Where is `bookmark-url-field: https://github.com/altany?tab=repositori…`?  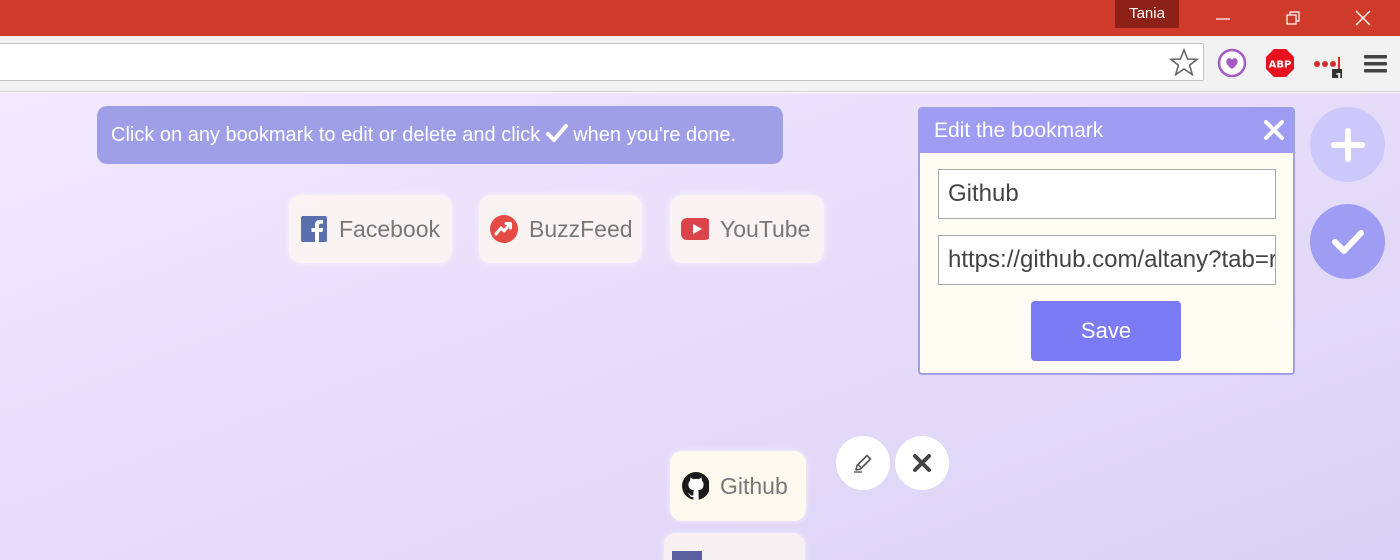 bookmark-url-field: https://github.com/altany?tab=repositori… is located at coordinates (1107, 260).